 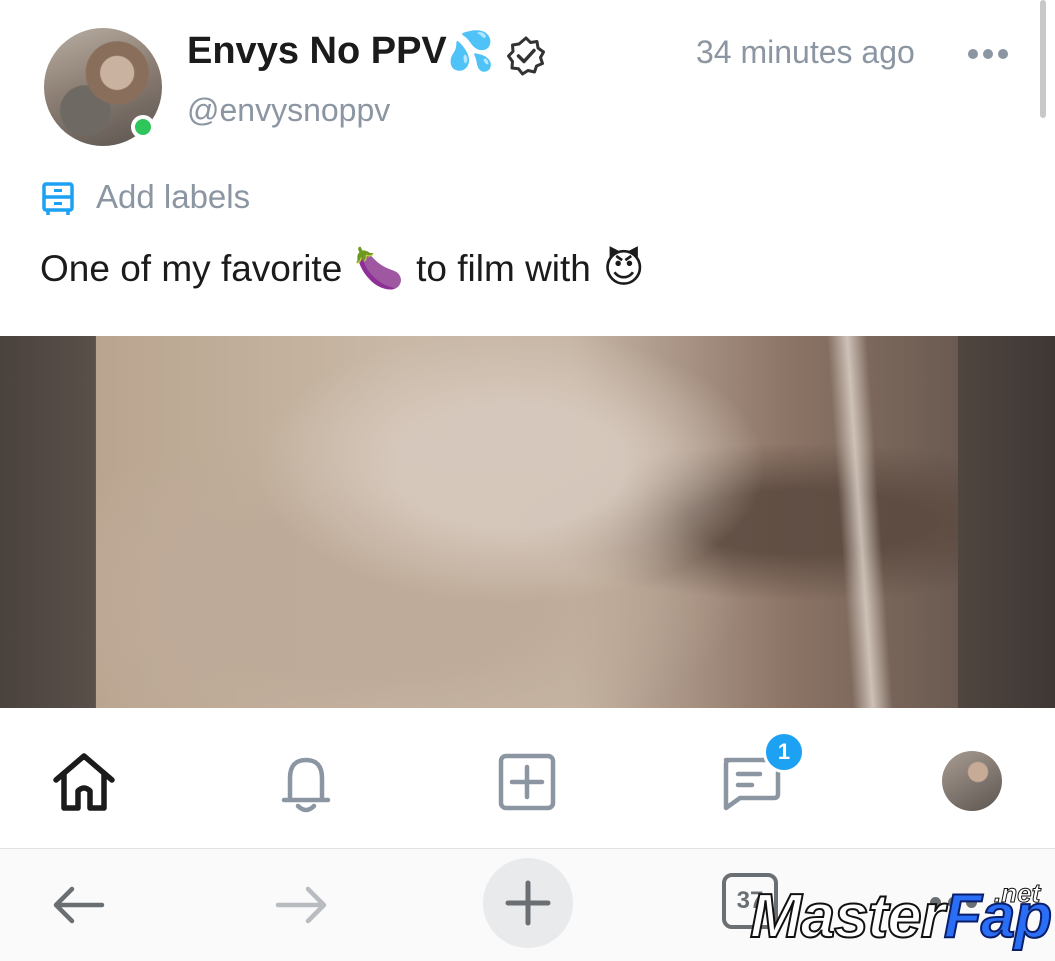 I want to click on plus-square-icon, so click(x=527, y=782).